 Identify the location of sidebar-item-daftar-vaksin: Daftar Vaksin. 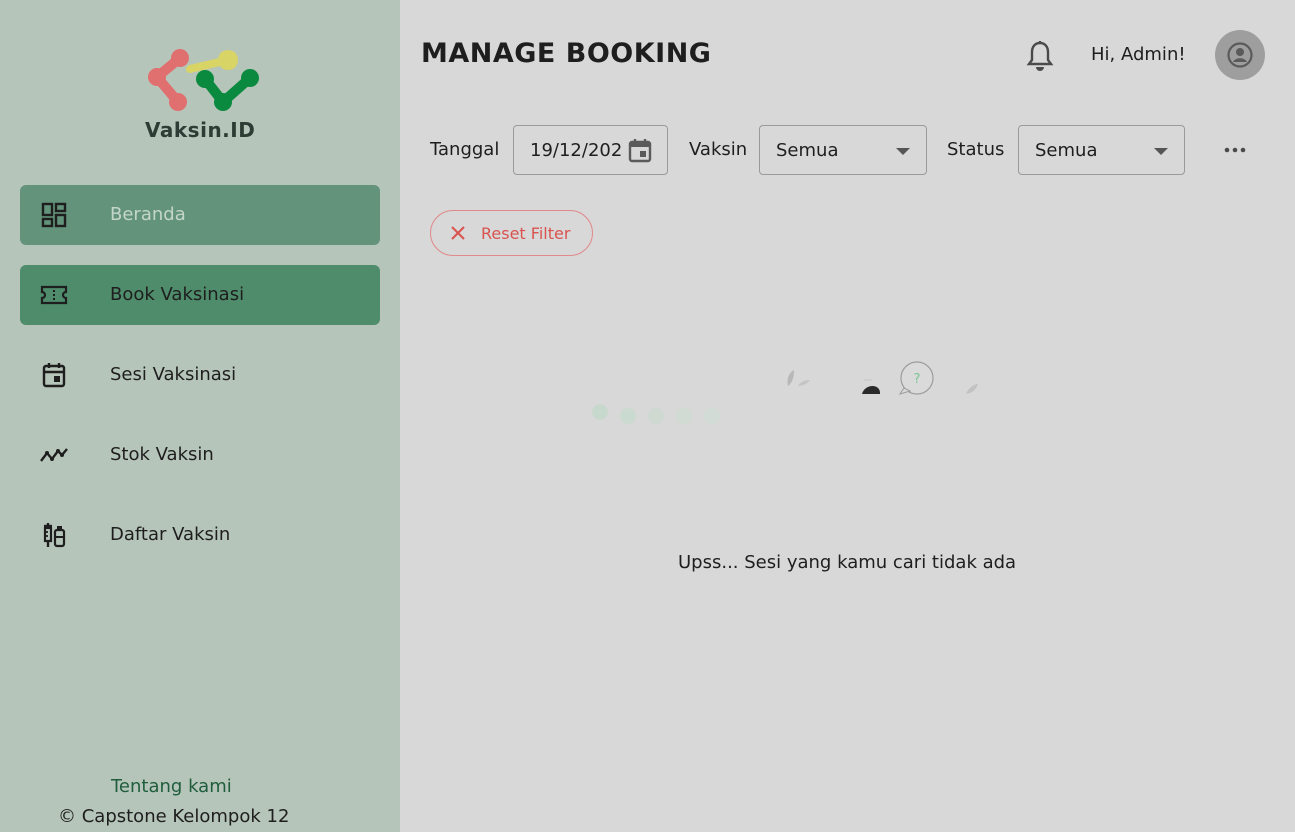
(200, 535).